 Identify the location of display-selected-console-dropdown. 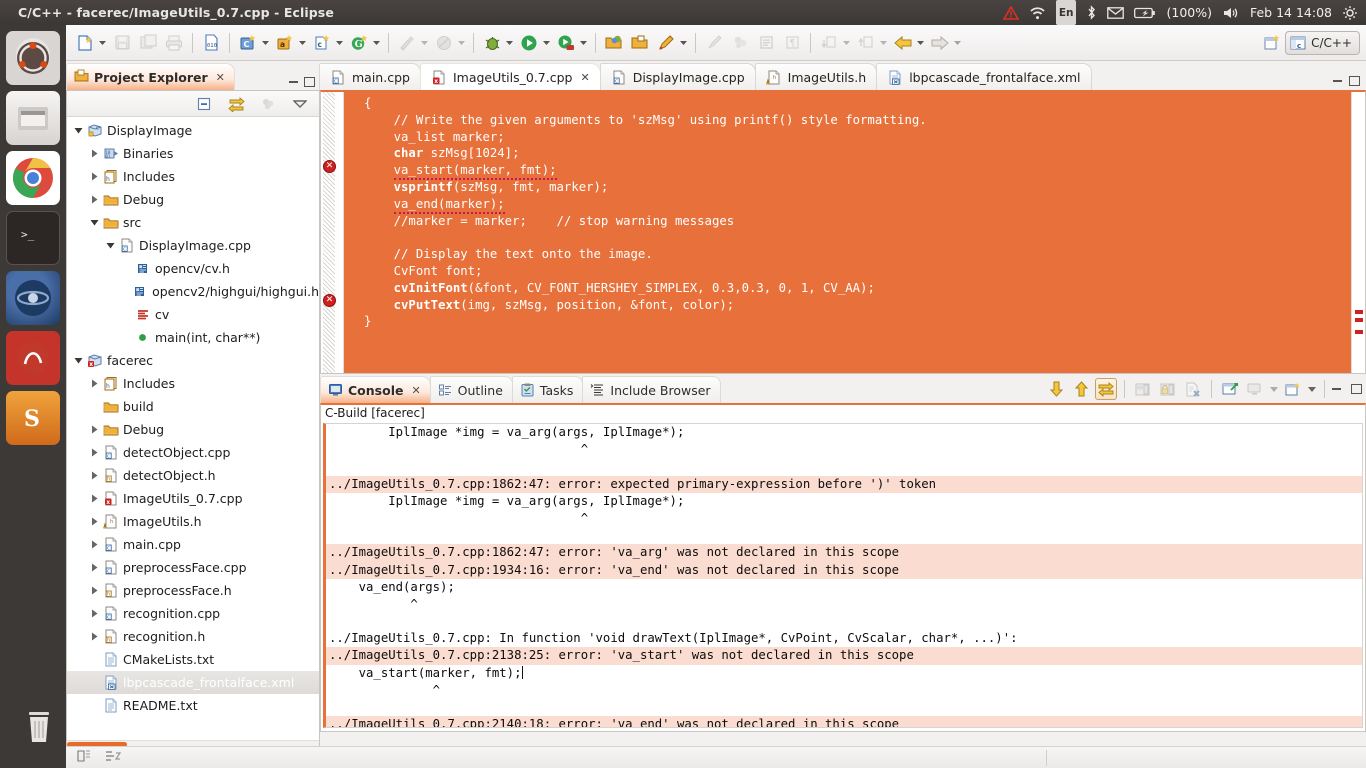
(1274, 389).